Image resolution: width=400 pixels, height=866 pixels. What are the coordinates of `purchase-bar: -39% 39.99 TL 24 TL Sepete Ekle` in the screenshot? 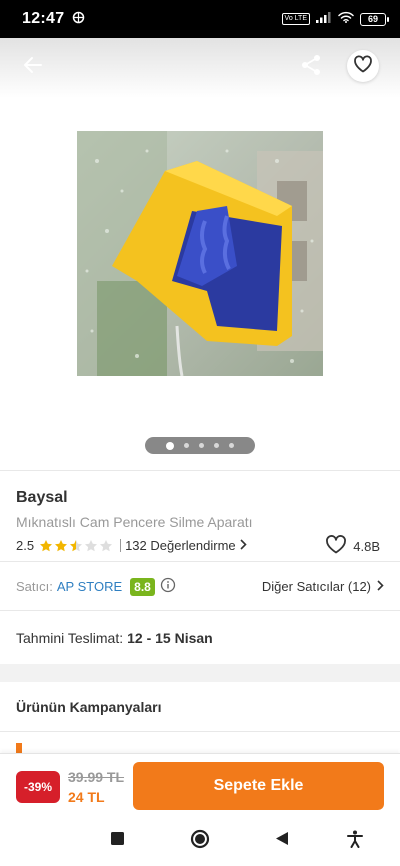 It's located at (200, 785).